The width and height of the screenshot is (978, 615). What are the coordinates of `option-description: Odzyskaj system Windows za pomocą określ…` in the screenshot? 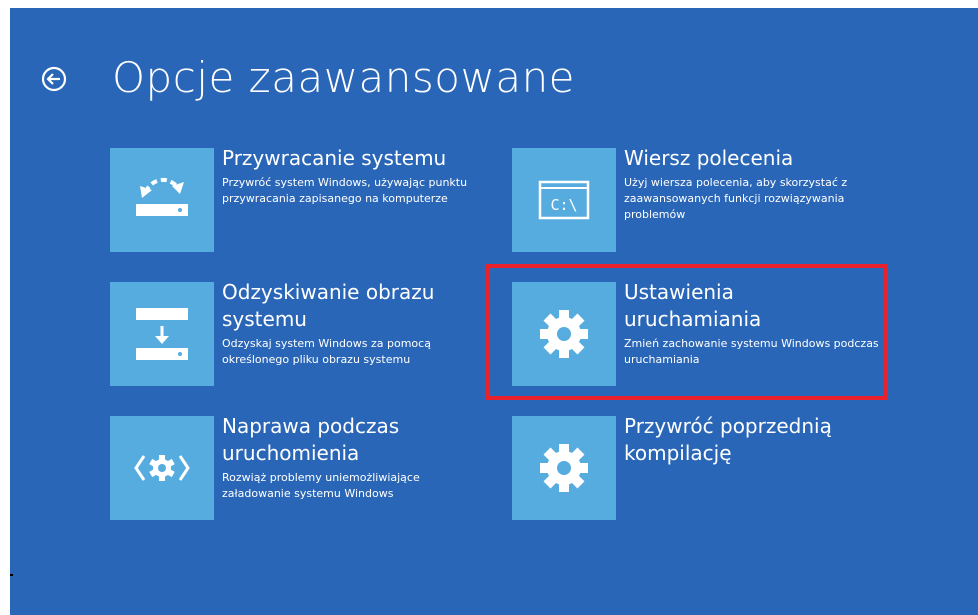 It's located at (326, 351).